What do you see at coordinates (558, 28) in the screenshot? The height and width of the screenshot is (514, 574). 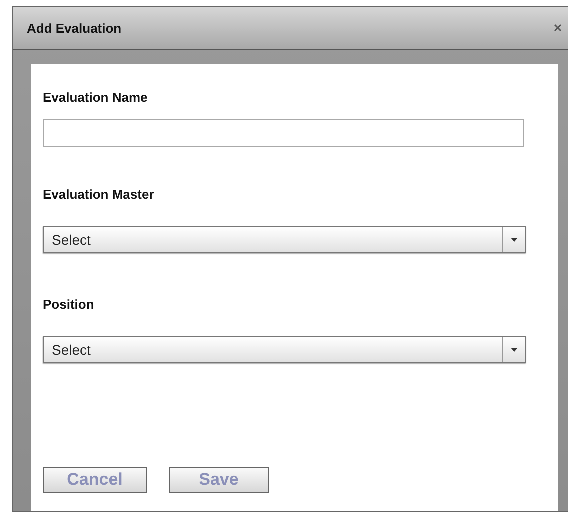 I see `close-icon` at bounding box center [558, 28].